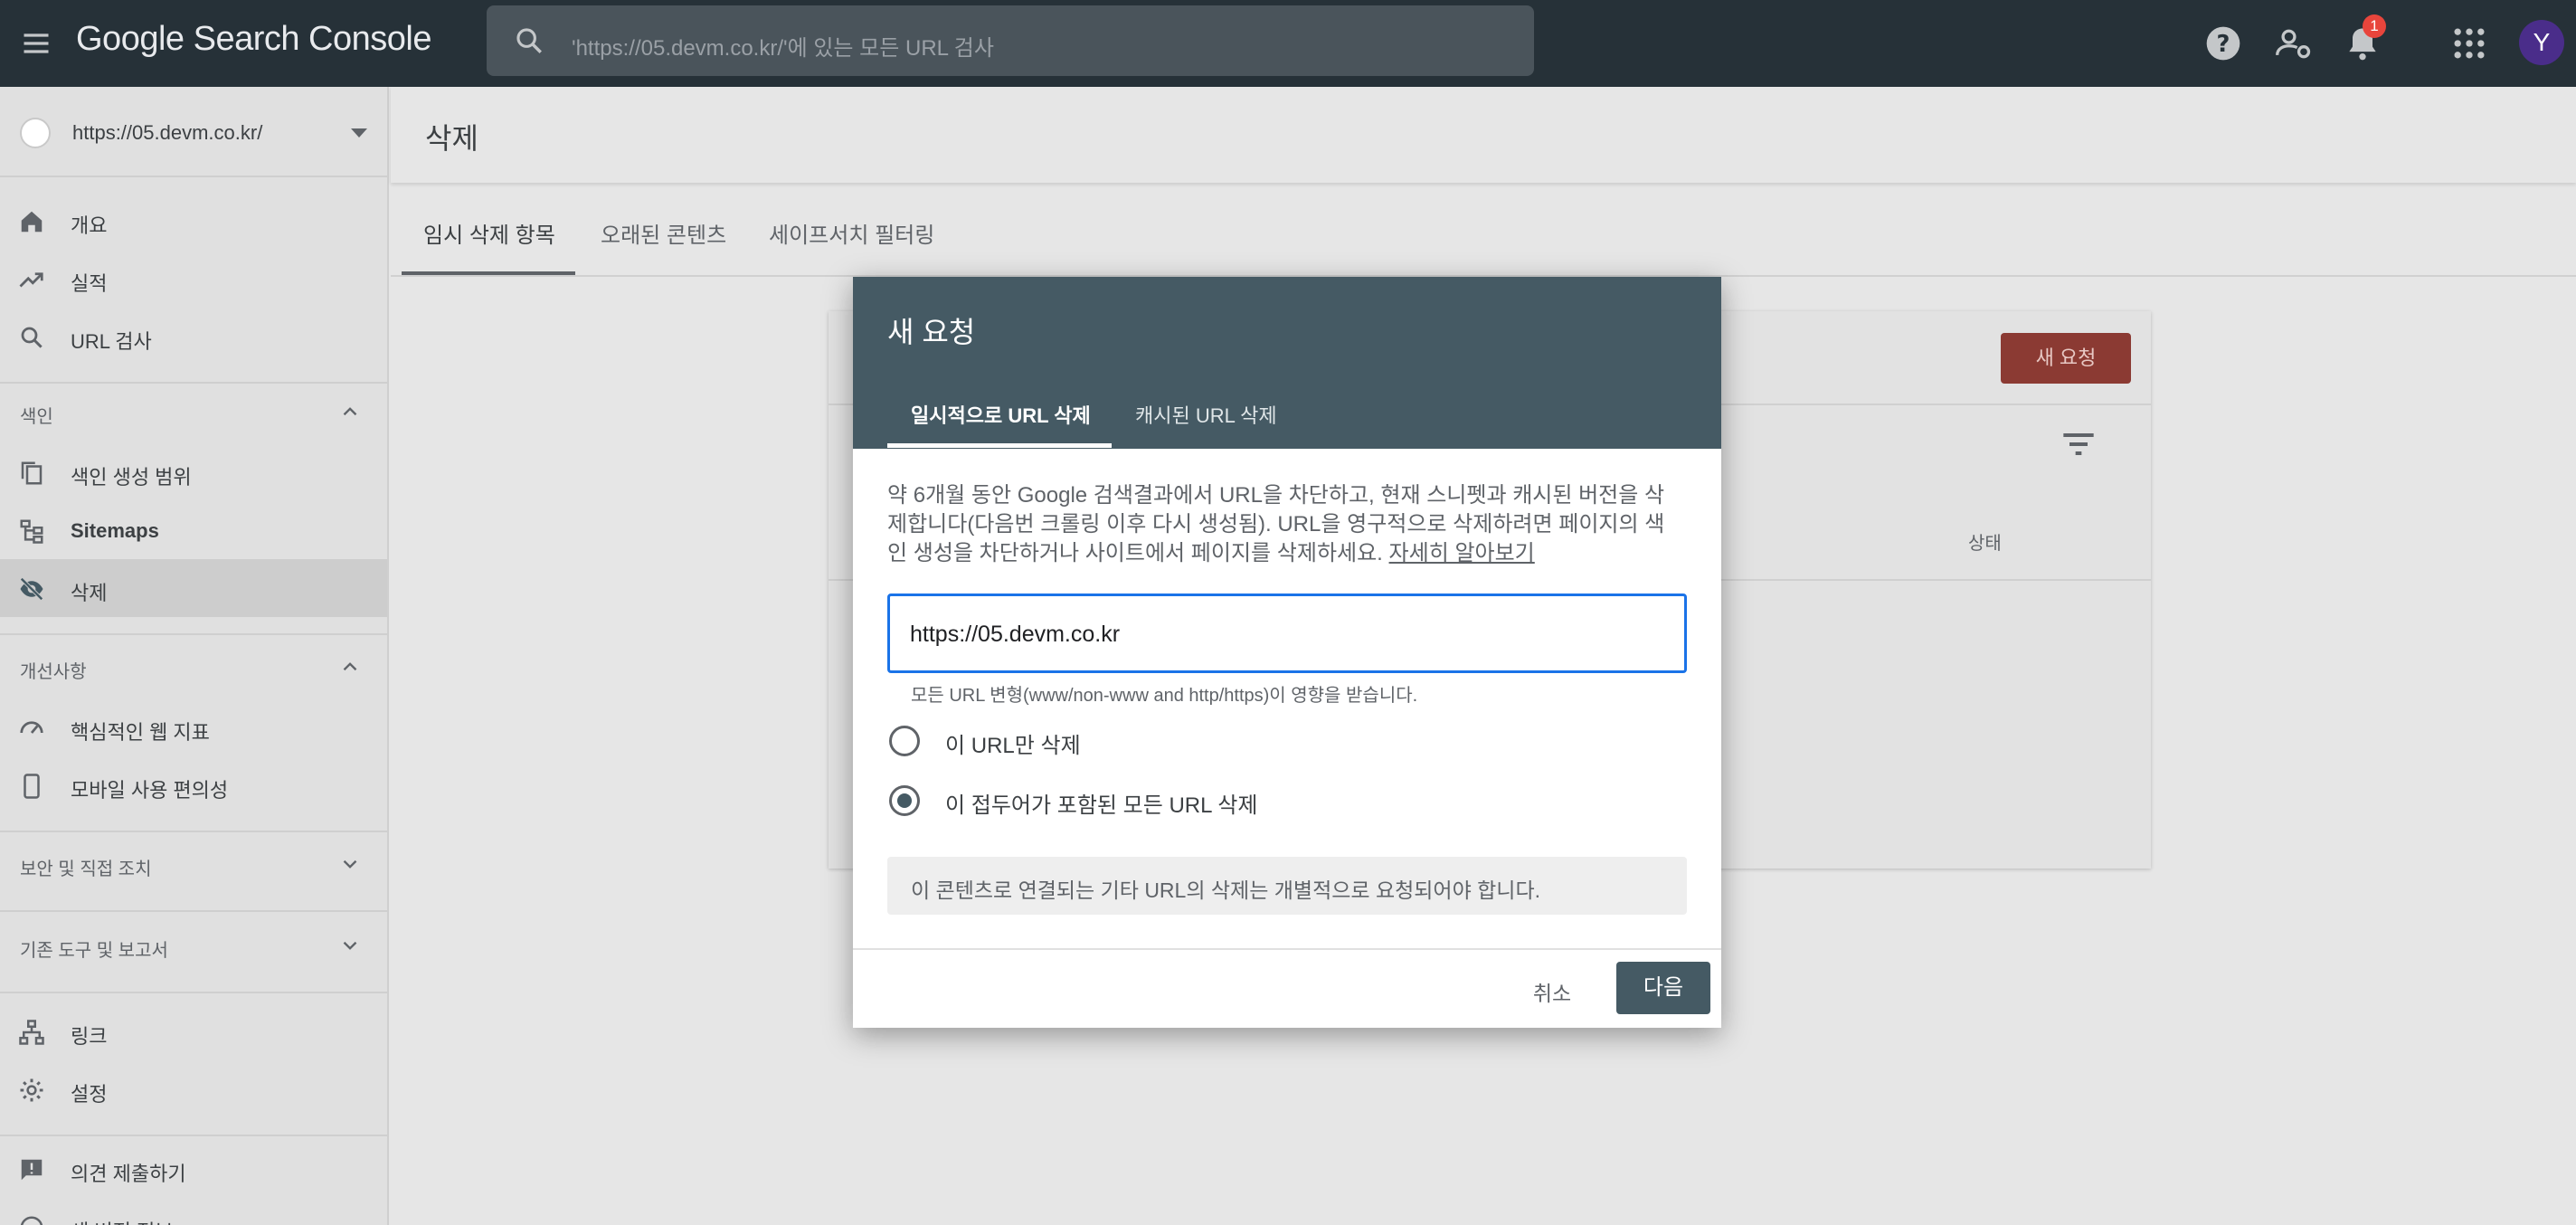  I want to click on sidebar-item-label: 색인 생성 범위, so click(132, 477).